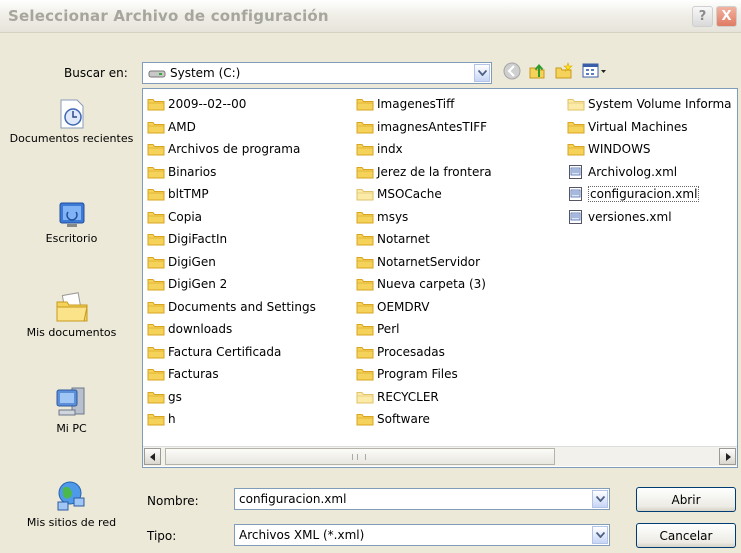  What do you see at coordinates (633, 171) in the screenshot?
I see `item-label: Archivolog.xml` at bounding box center [633, 171].